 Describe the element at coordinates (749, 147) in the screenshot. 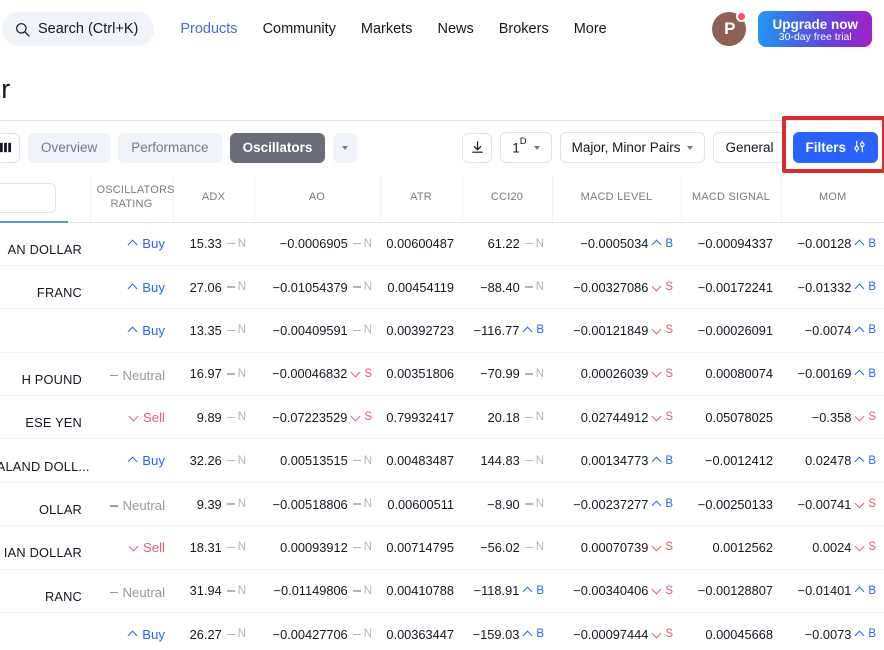

I see `general-button: General` at that location.